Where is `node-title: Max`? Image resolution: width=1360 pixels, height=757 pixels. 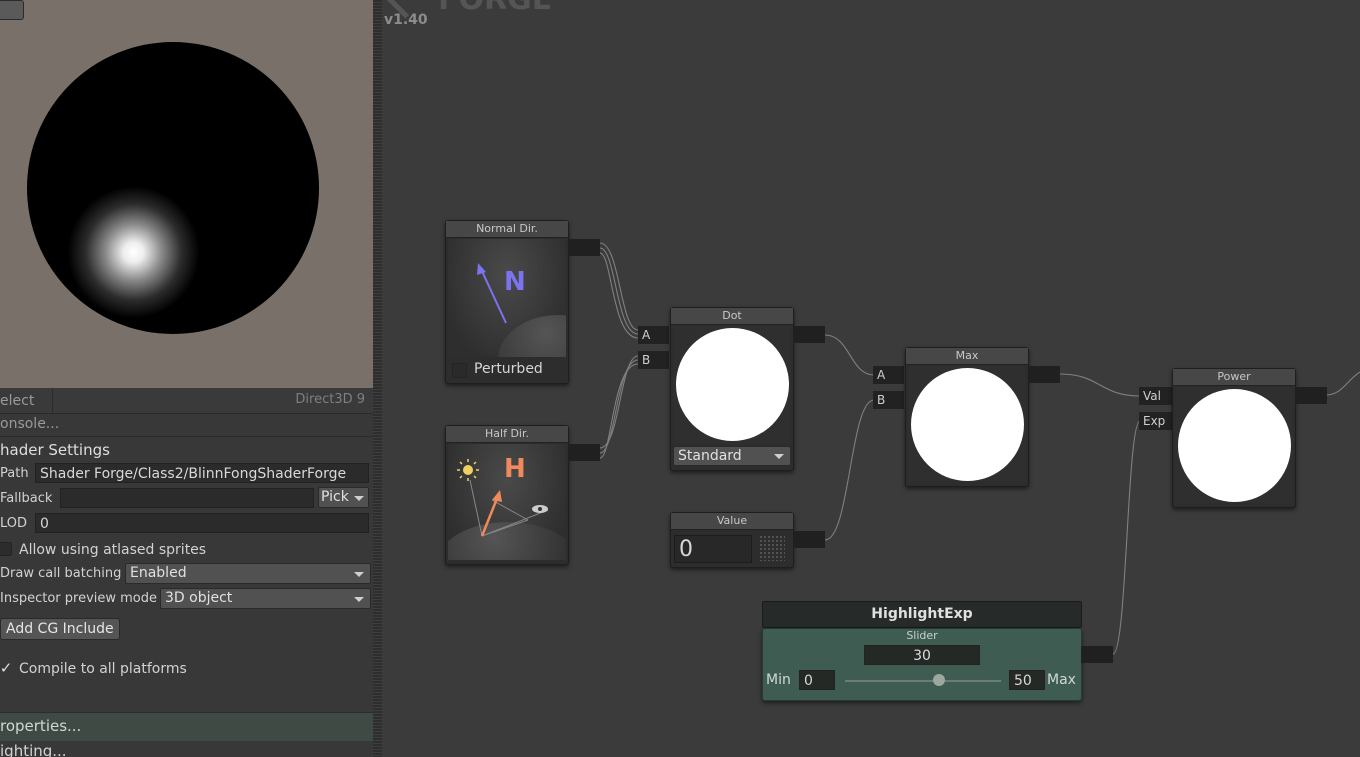 node-title: Max is located at coordinates (967, 356).